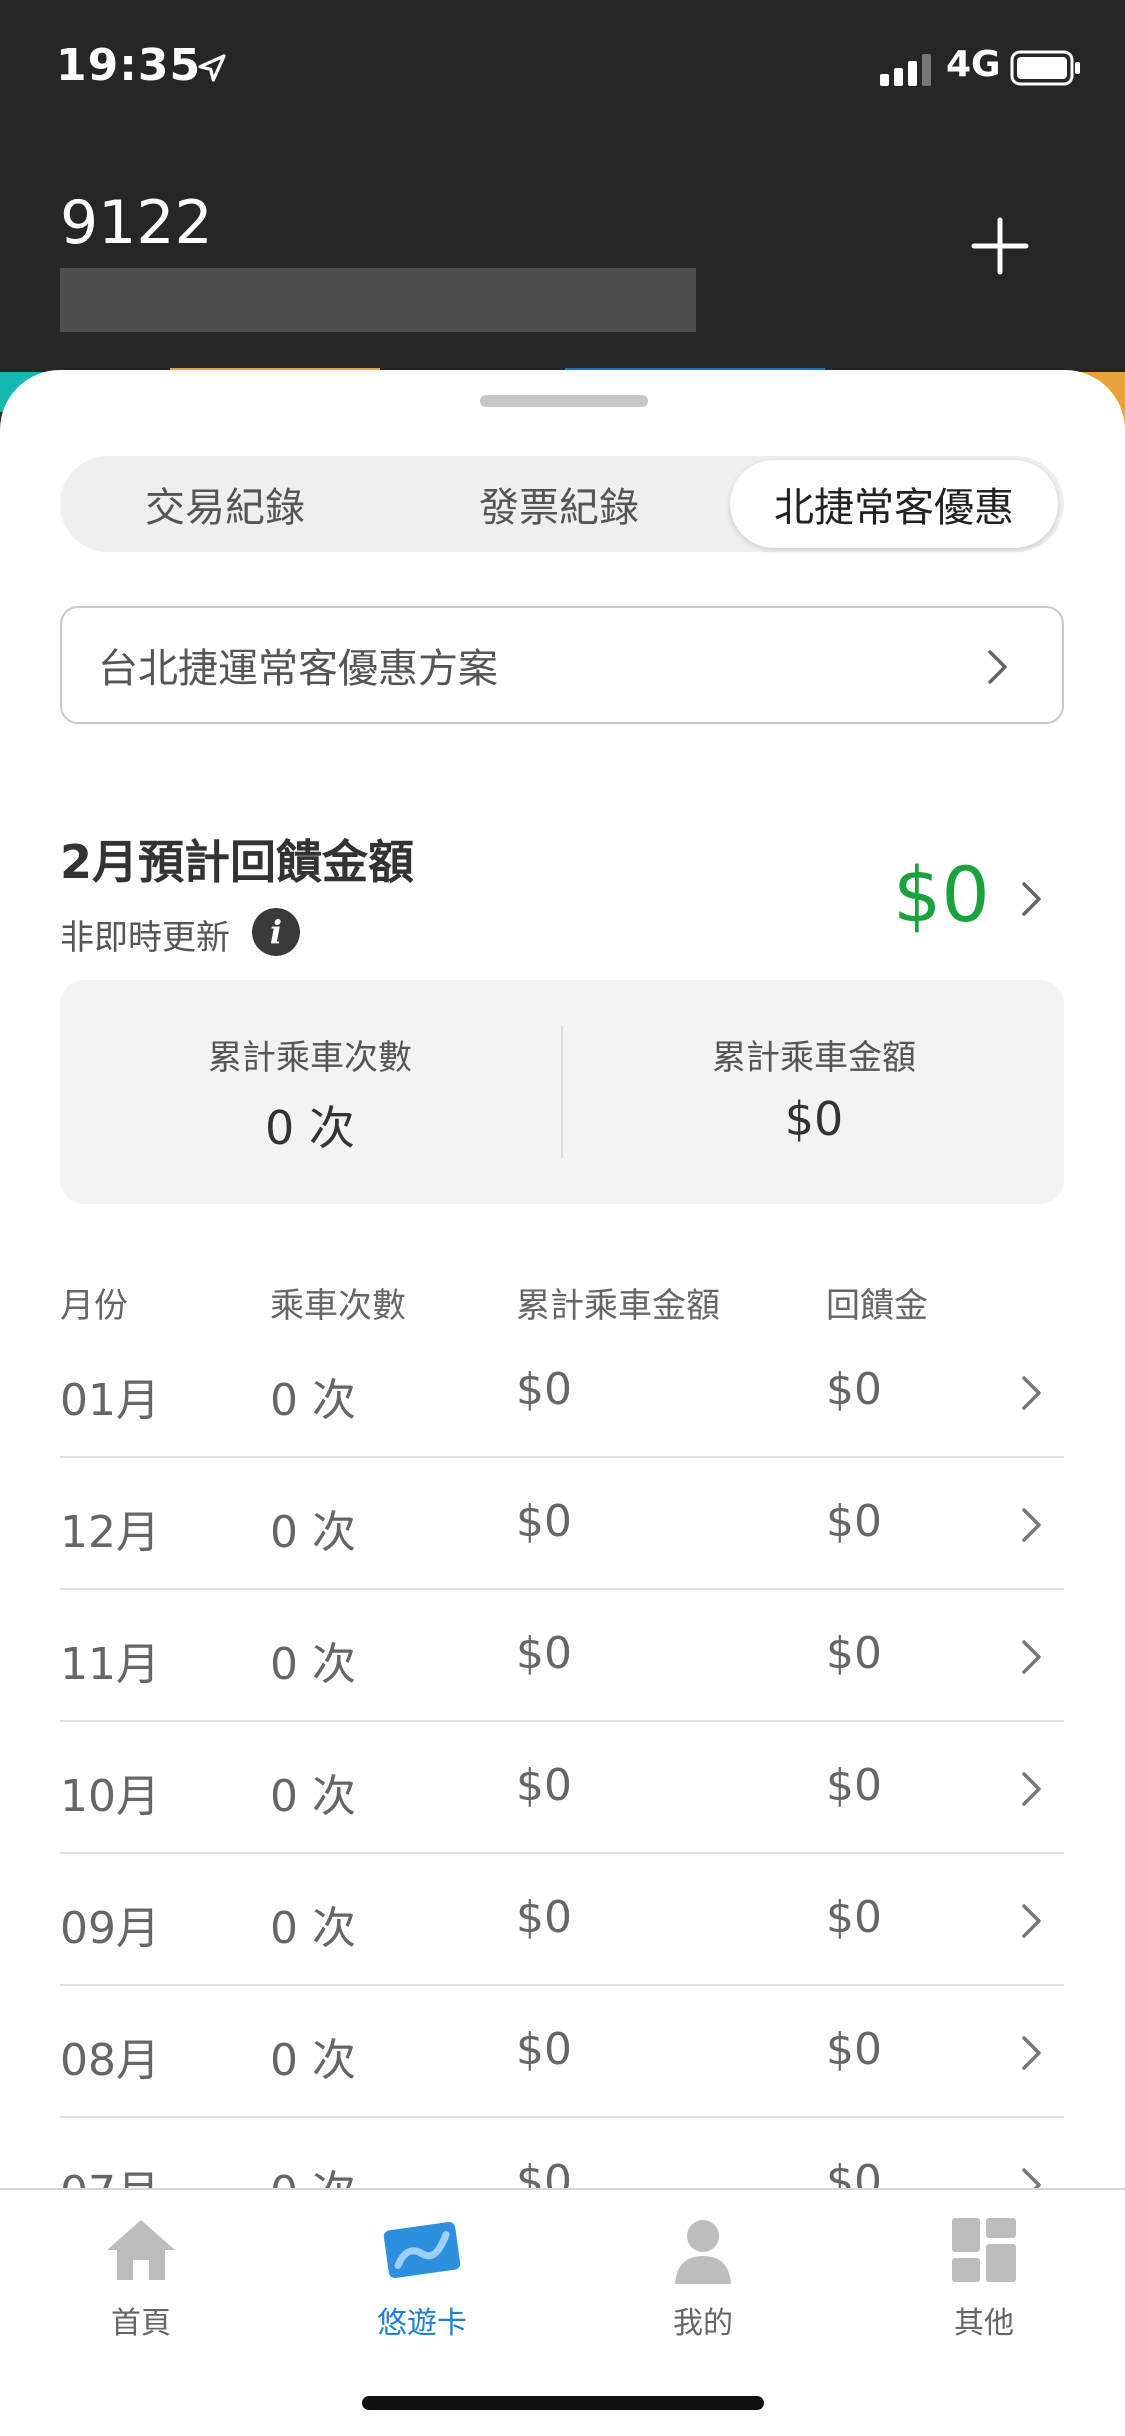  I want to click on tabbar-card: 悠遊卡, so click(422, 2278).